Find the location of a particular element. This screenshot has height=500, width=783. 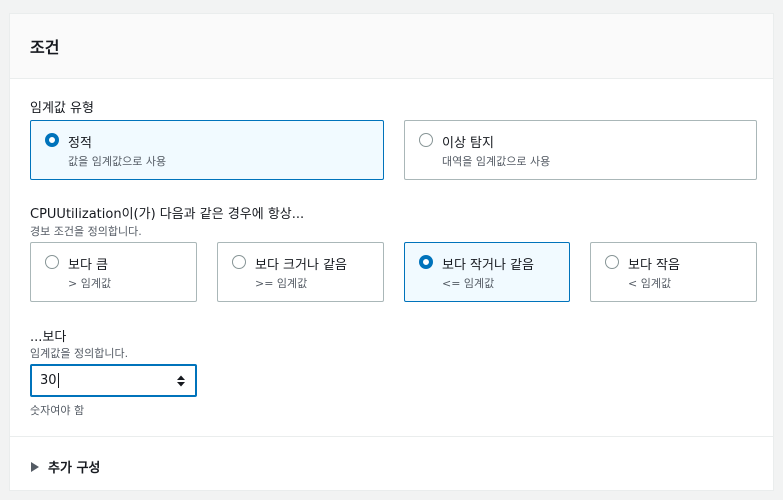

tile-subtitle: 대역을 임계값으로 사용 is located at coordinates (496, 161).